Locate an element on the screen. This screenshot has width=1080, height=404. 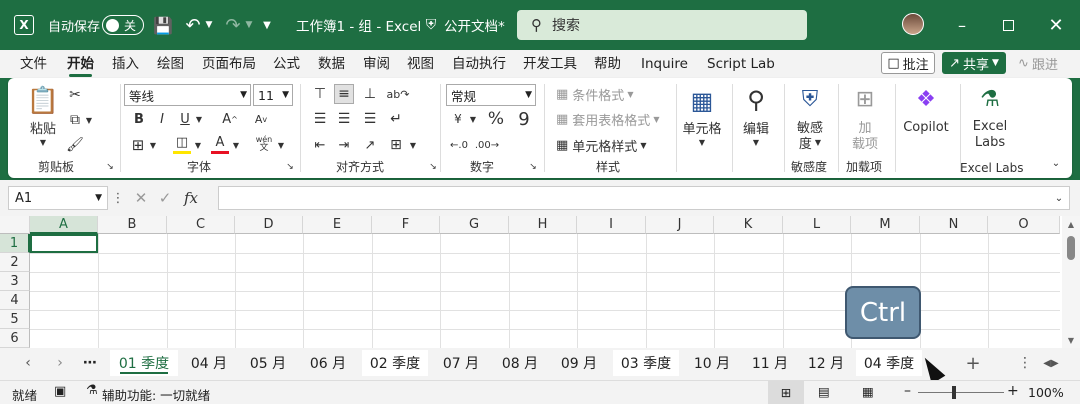
follow-button: ∿ 跟进 is located at coordinates (1038, 63).